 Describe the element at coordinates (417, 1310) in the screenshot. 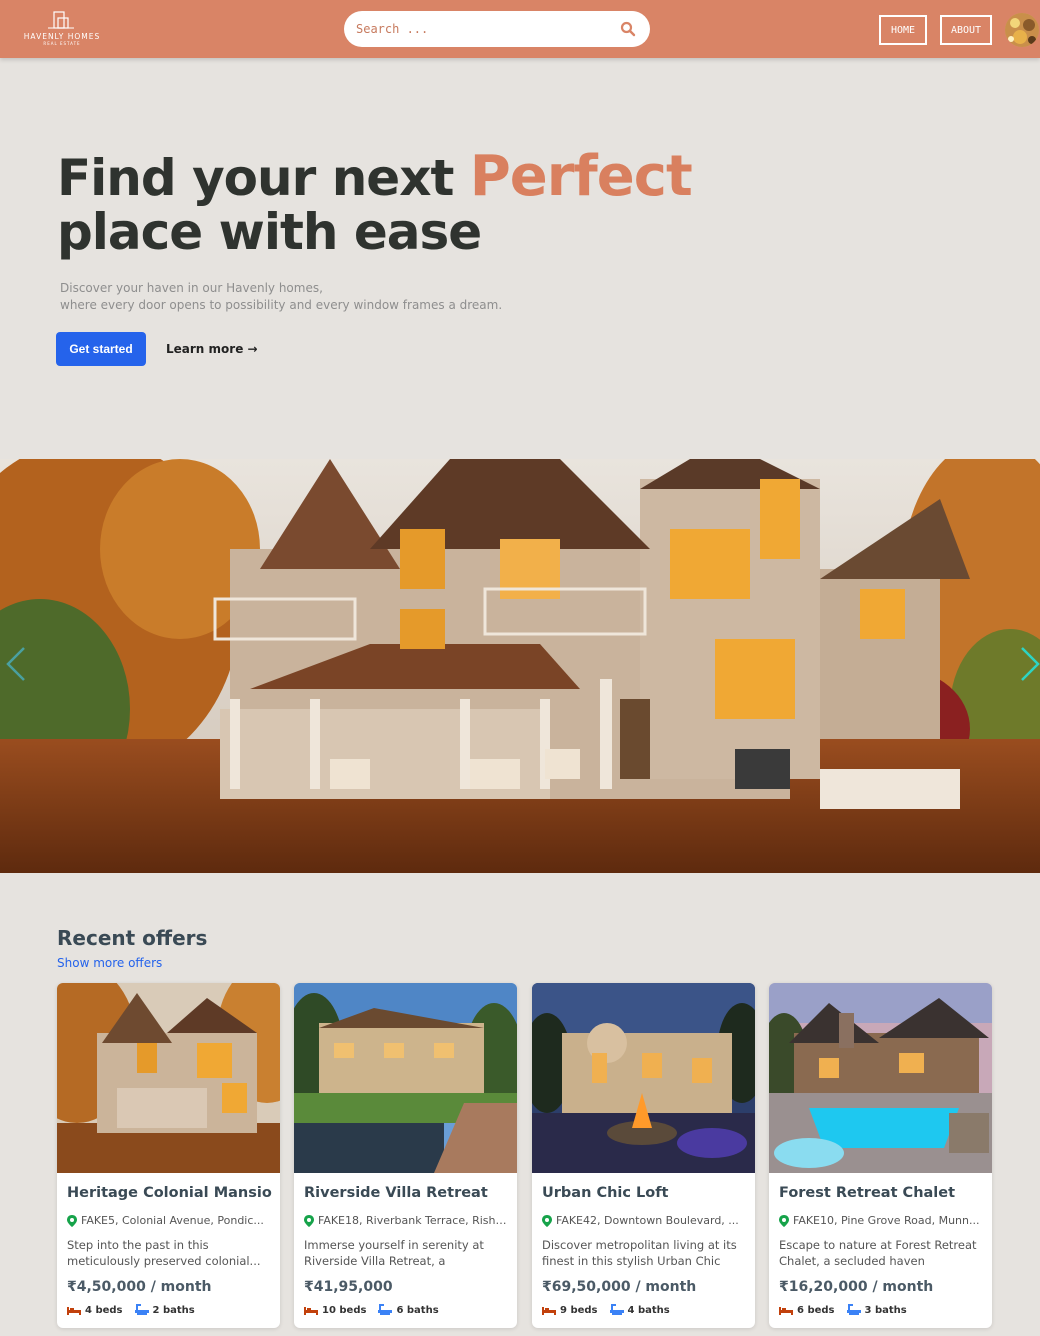

I see `baths-count: 6 baths` at that location.